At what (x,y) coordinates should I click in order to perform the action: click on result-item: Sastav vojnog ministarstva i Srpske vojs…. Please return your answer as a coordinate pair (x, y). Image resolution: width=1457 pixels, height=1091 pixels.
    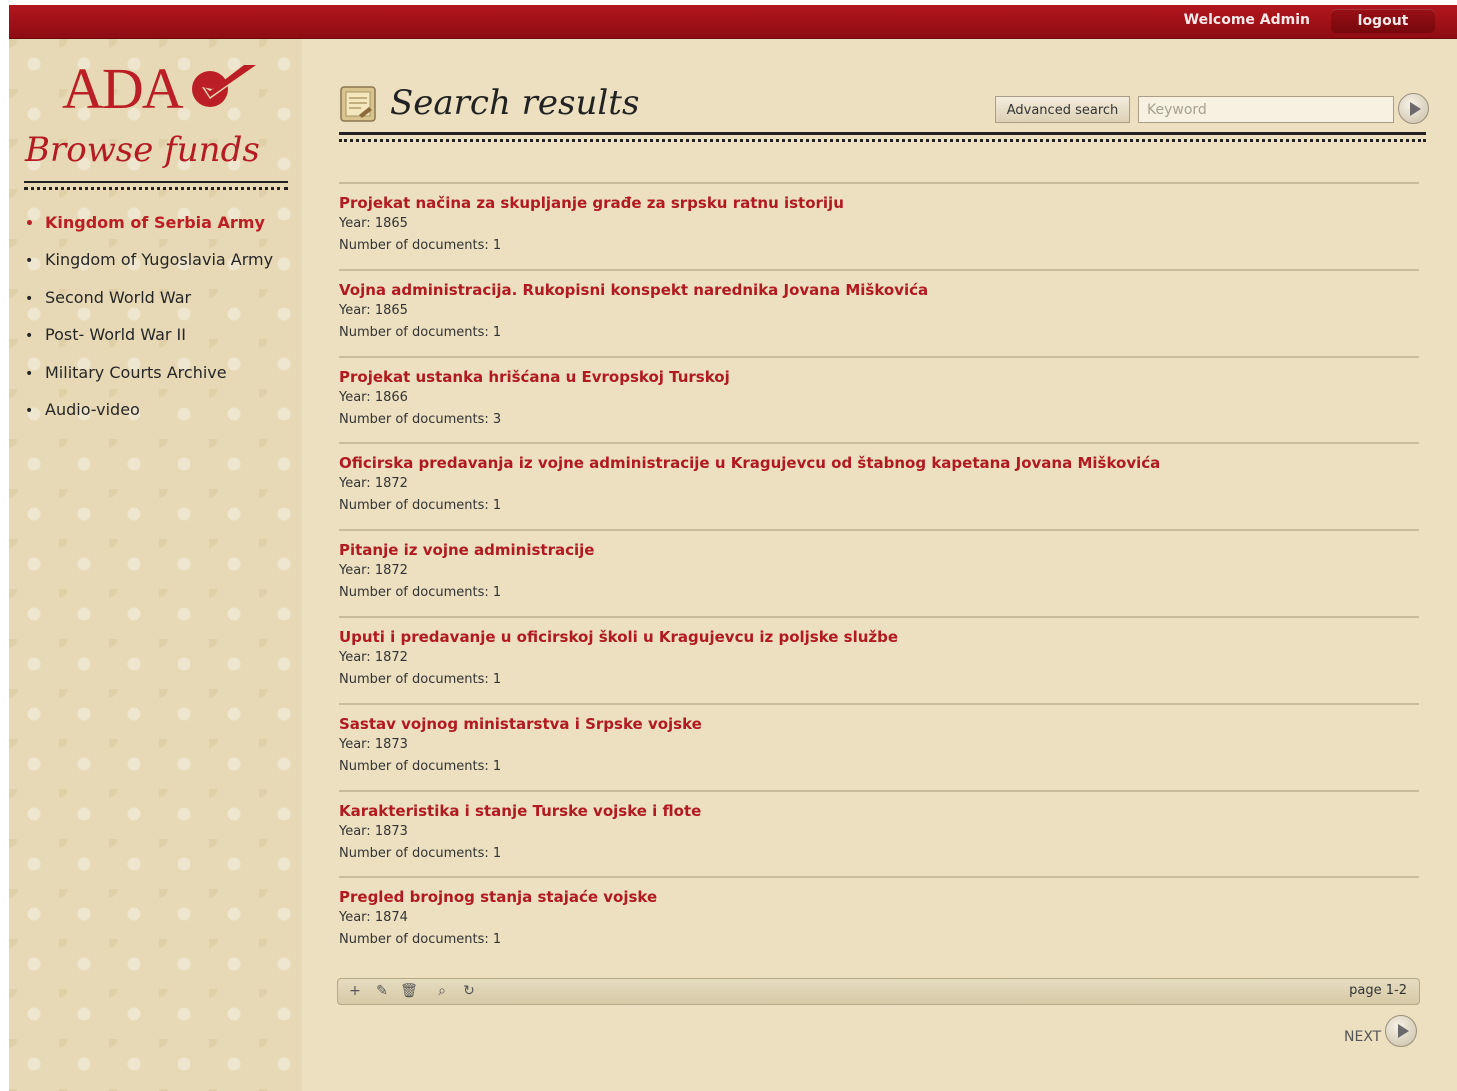
    Looking at the image, I should click on (879, 746).